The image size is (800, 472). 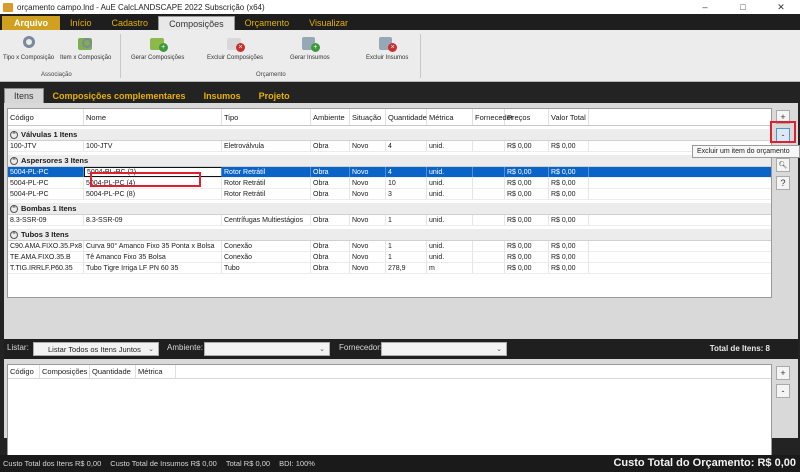 I want to click on group-row: ^ Aspersores 3 Itens, so click(x=389, y=161).